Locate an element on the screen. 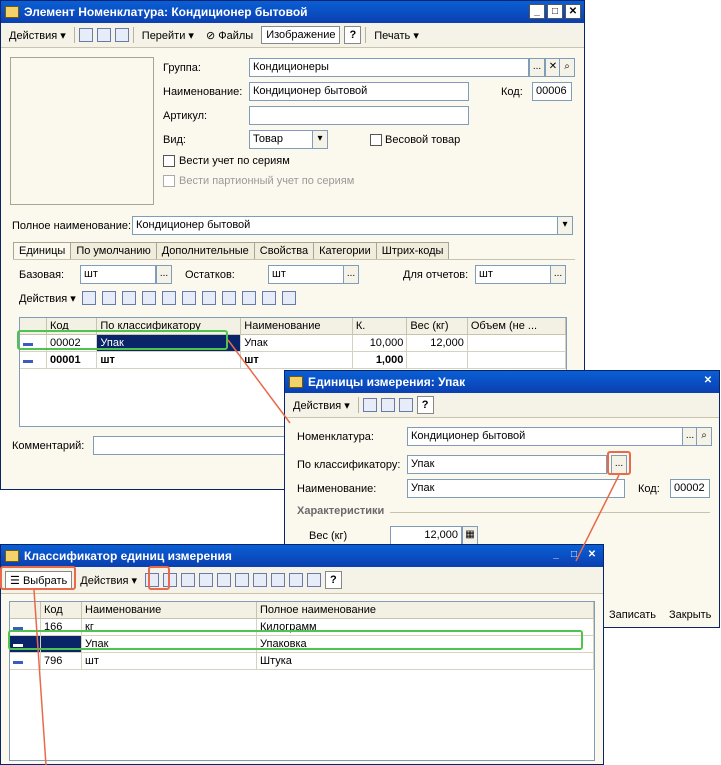  batch-checkbox is located at coordinates (169, 181).